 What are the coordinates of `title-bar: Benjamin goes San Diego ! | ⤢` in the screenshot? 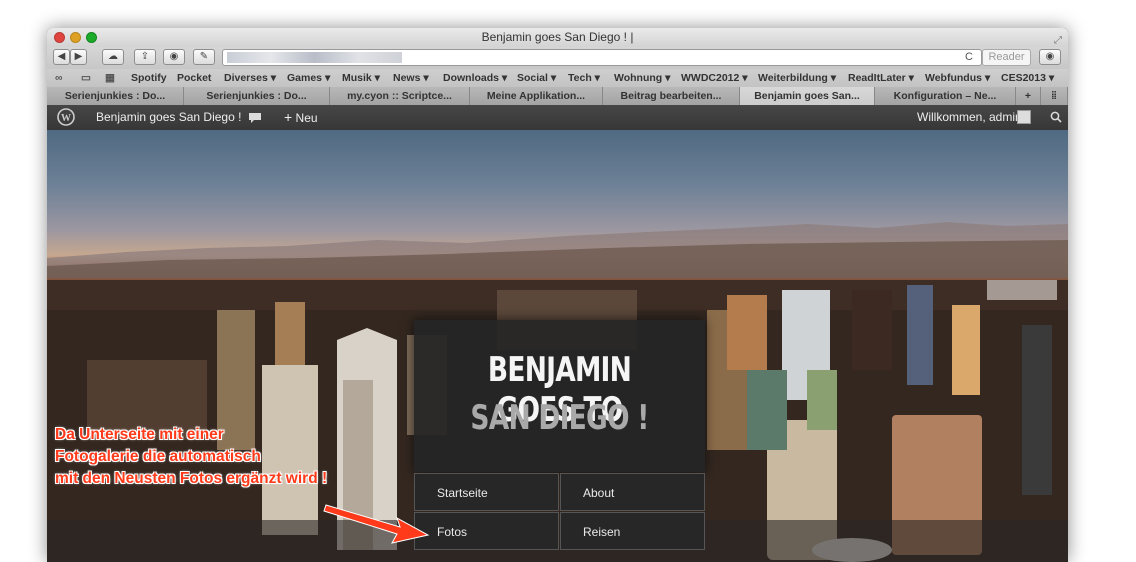 It's located at (557, 37).